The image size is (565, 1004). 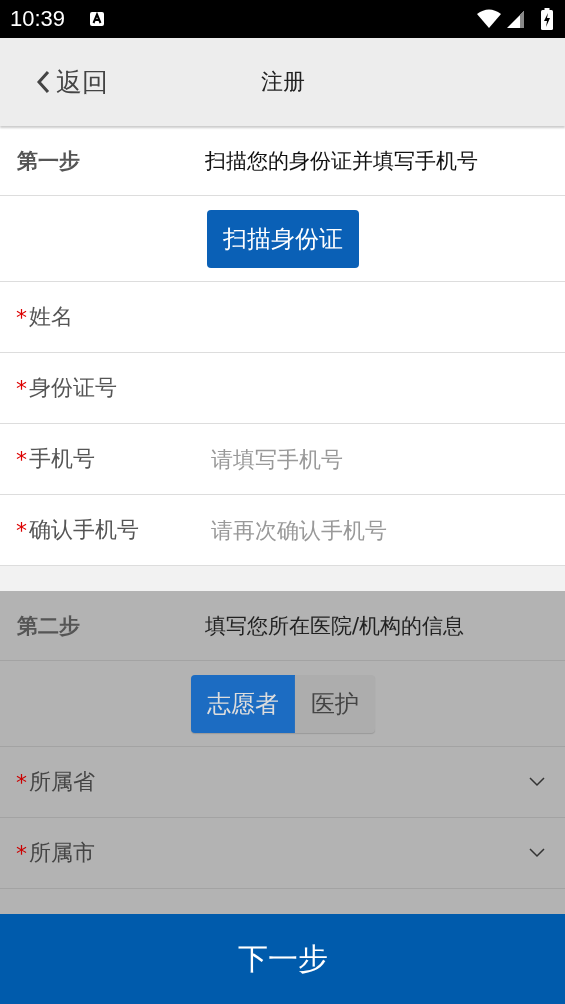 I want to click on next-step-button: 下一步, so click(x=282, y=959).